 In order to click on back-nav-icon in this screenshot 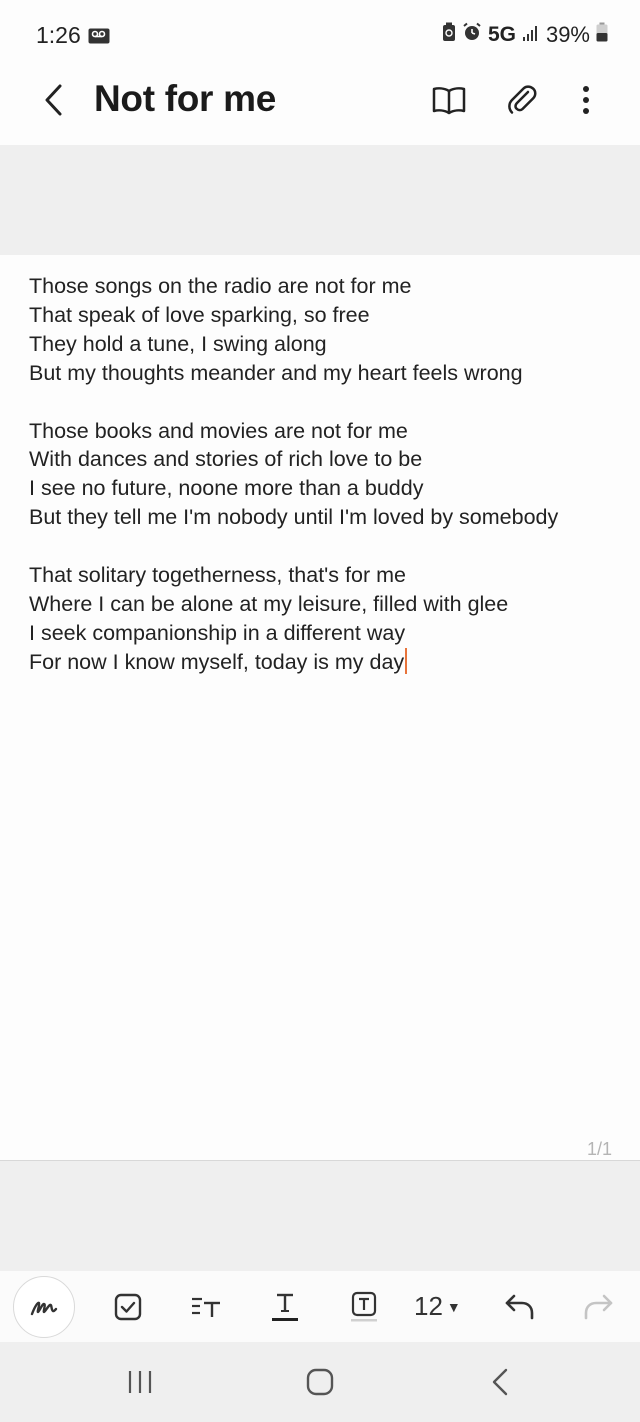, I will do `click(500, 1382)`.